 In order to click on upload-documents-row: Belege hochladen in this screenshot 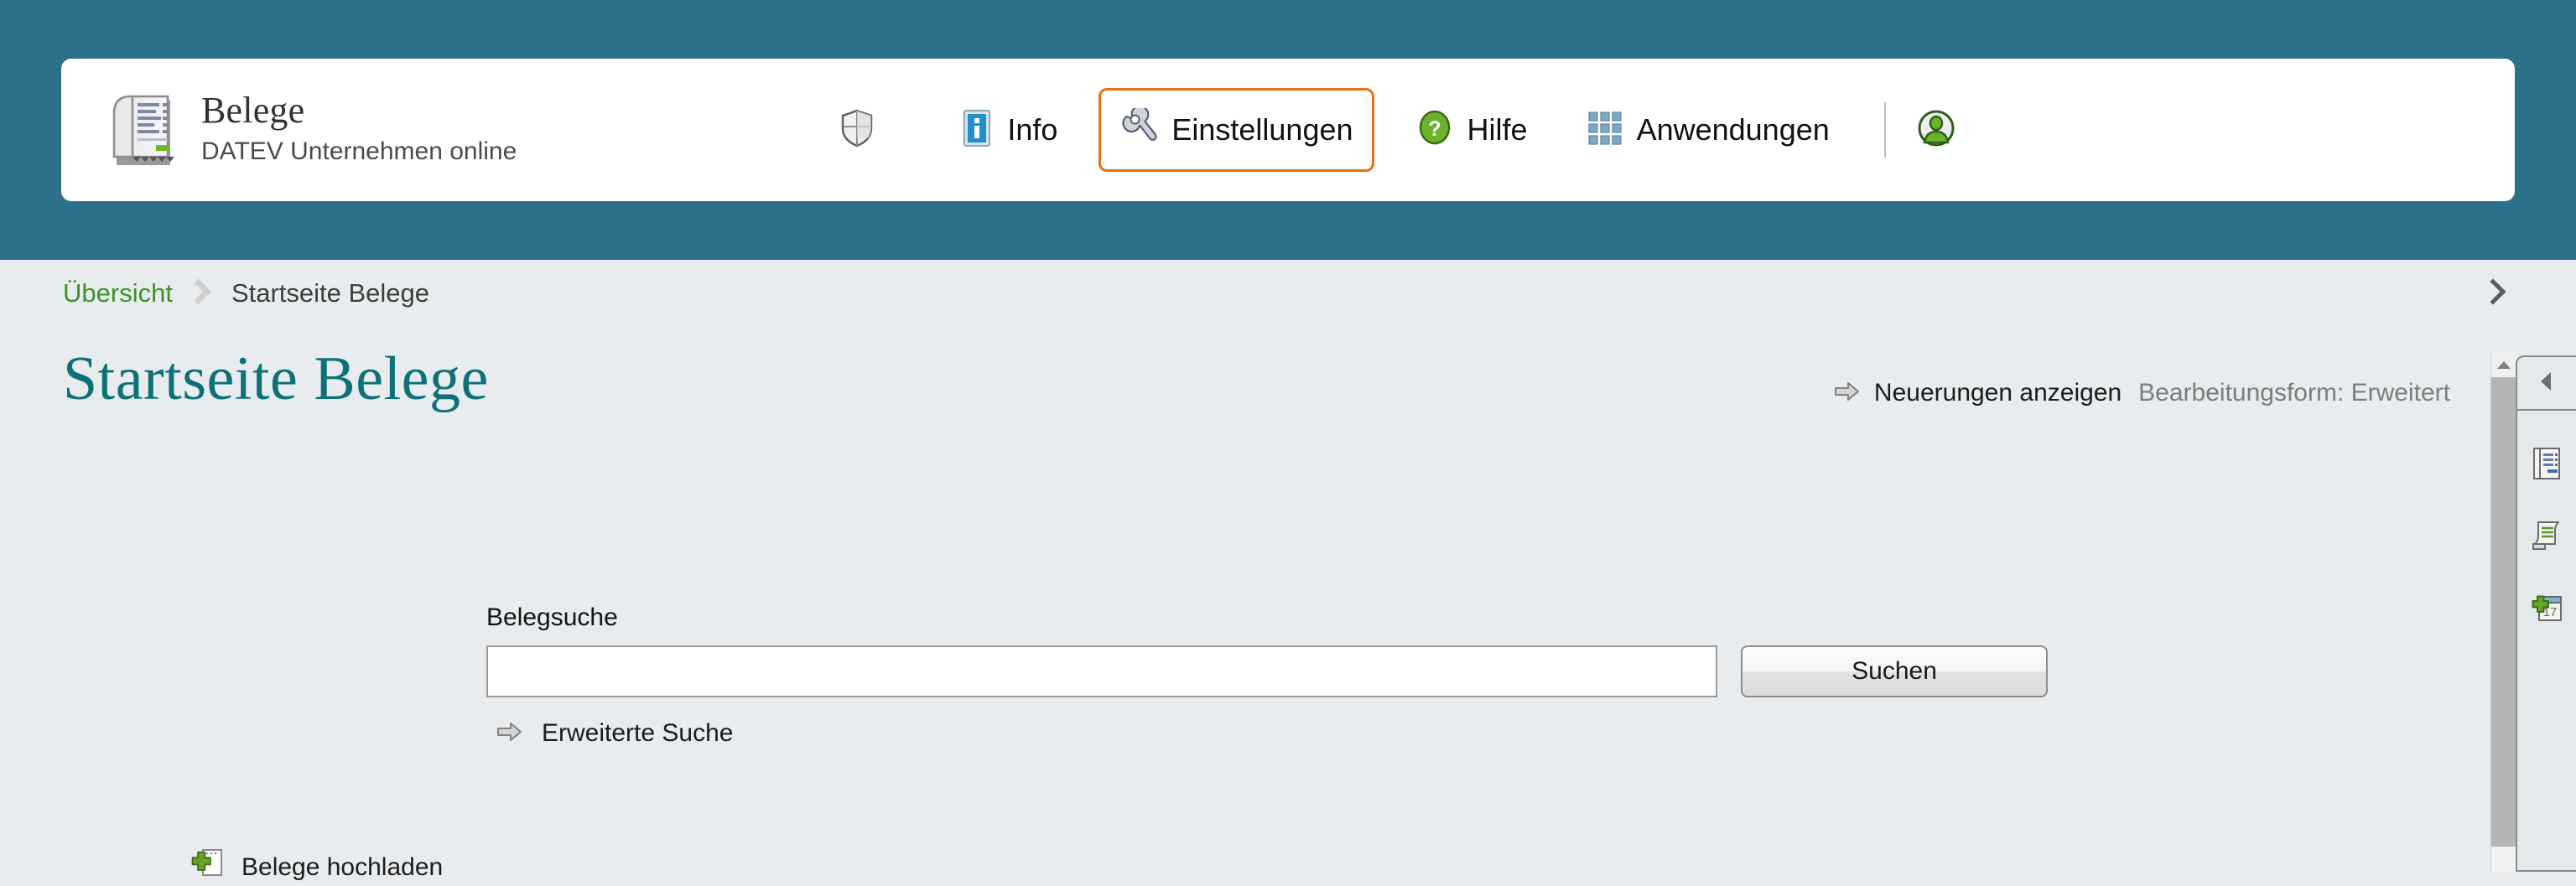, I will do `click(317, 867)`.